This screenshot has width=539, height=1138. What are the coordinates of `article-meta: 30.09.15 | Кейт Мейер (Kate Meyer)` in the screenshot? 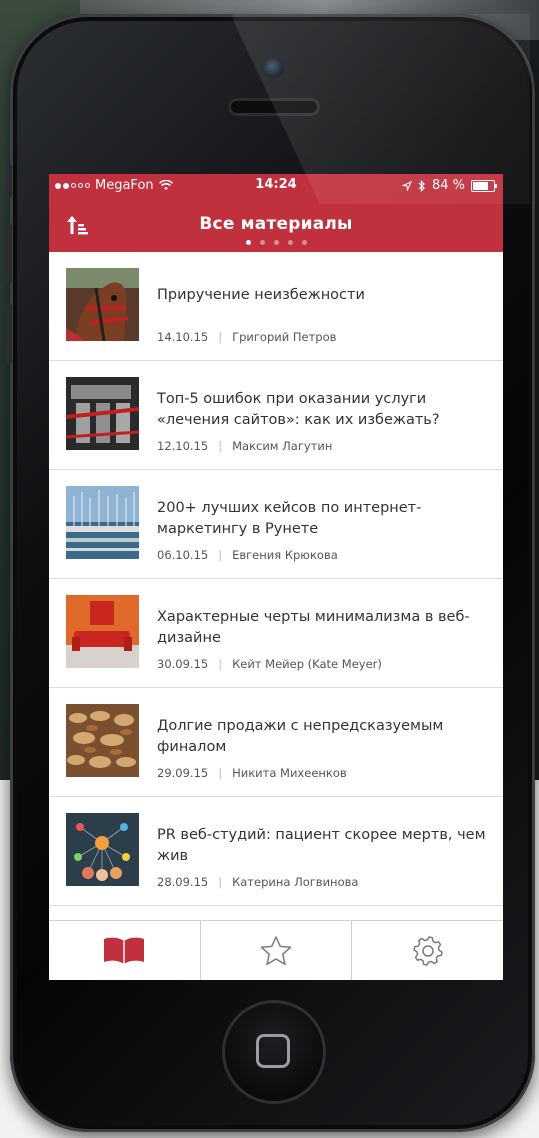 It's located at (269, 664).